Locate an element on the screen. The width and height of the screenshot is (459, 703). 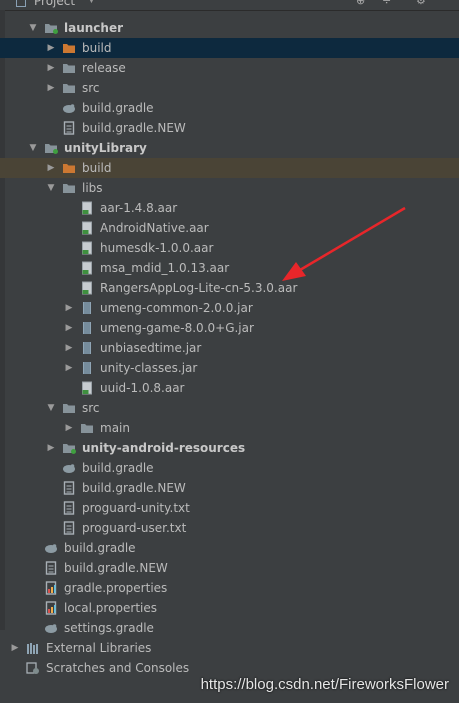
tree-item-label: aar-1.4.8.aar is located at coordinates (139, 208).